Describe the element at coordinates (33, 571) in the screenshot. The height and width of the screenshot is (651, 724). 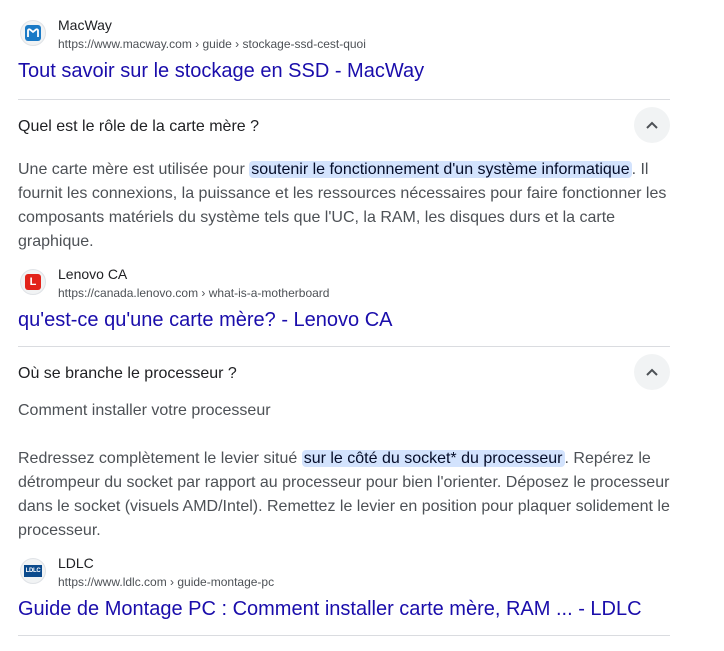
I see `ldlc-logo-icon: LDLC` at that location.